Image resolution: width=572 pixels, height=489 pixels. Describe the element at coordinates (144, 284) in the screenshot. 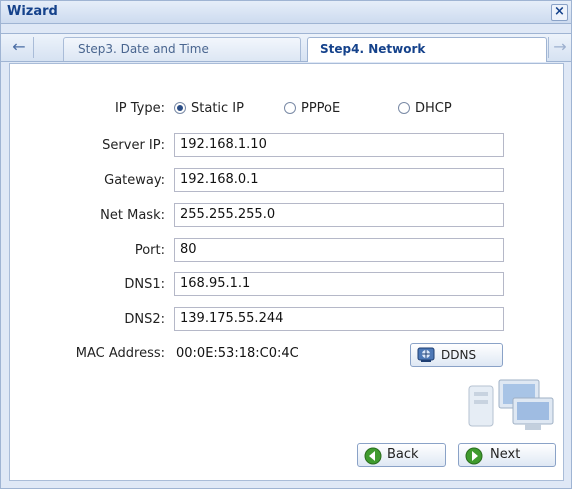

I see `dns1-label: DNS1:` at that location.